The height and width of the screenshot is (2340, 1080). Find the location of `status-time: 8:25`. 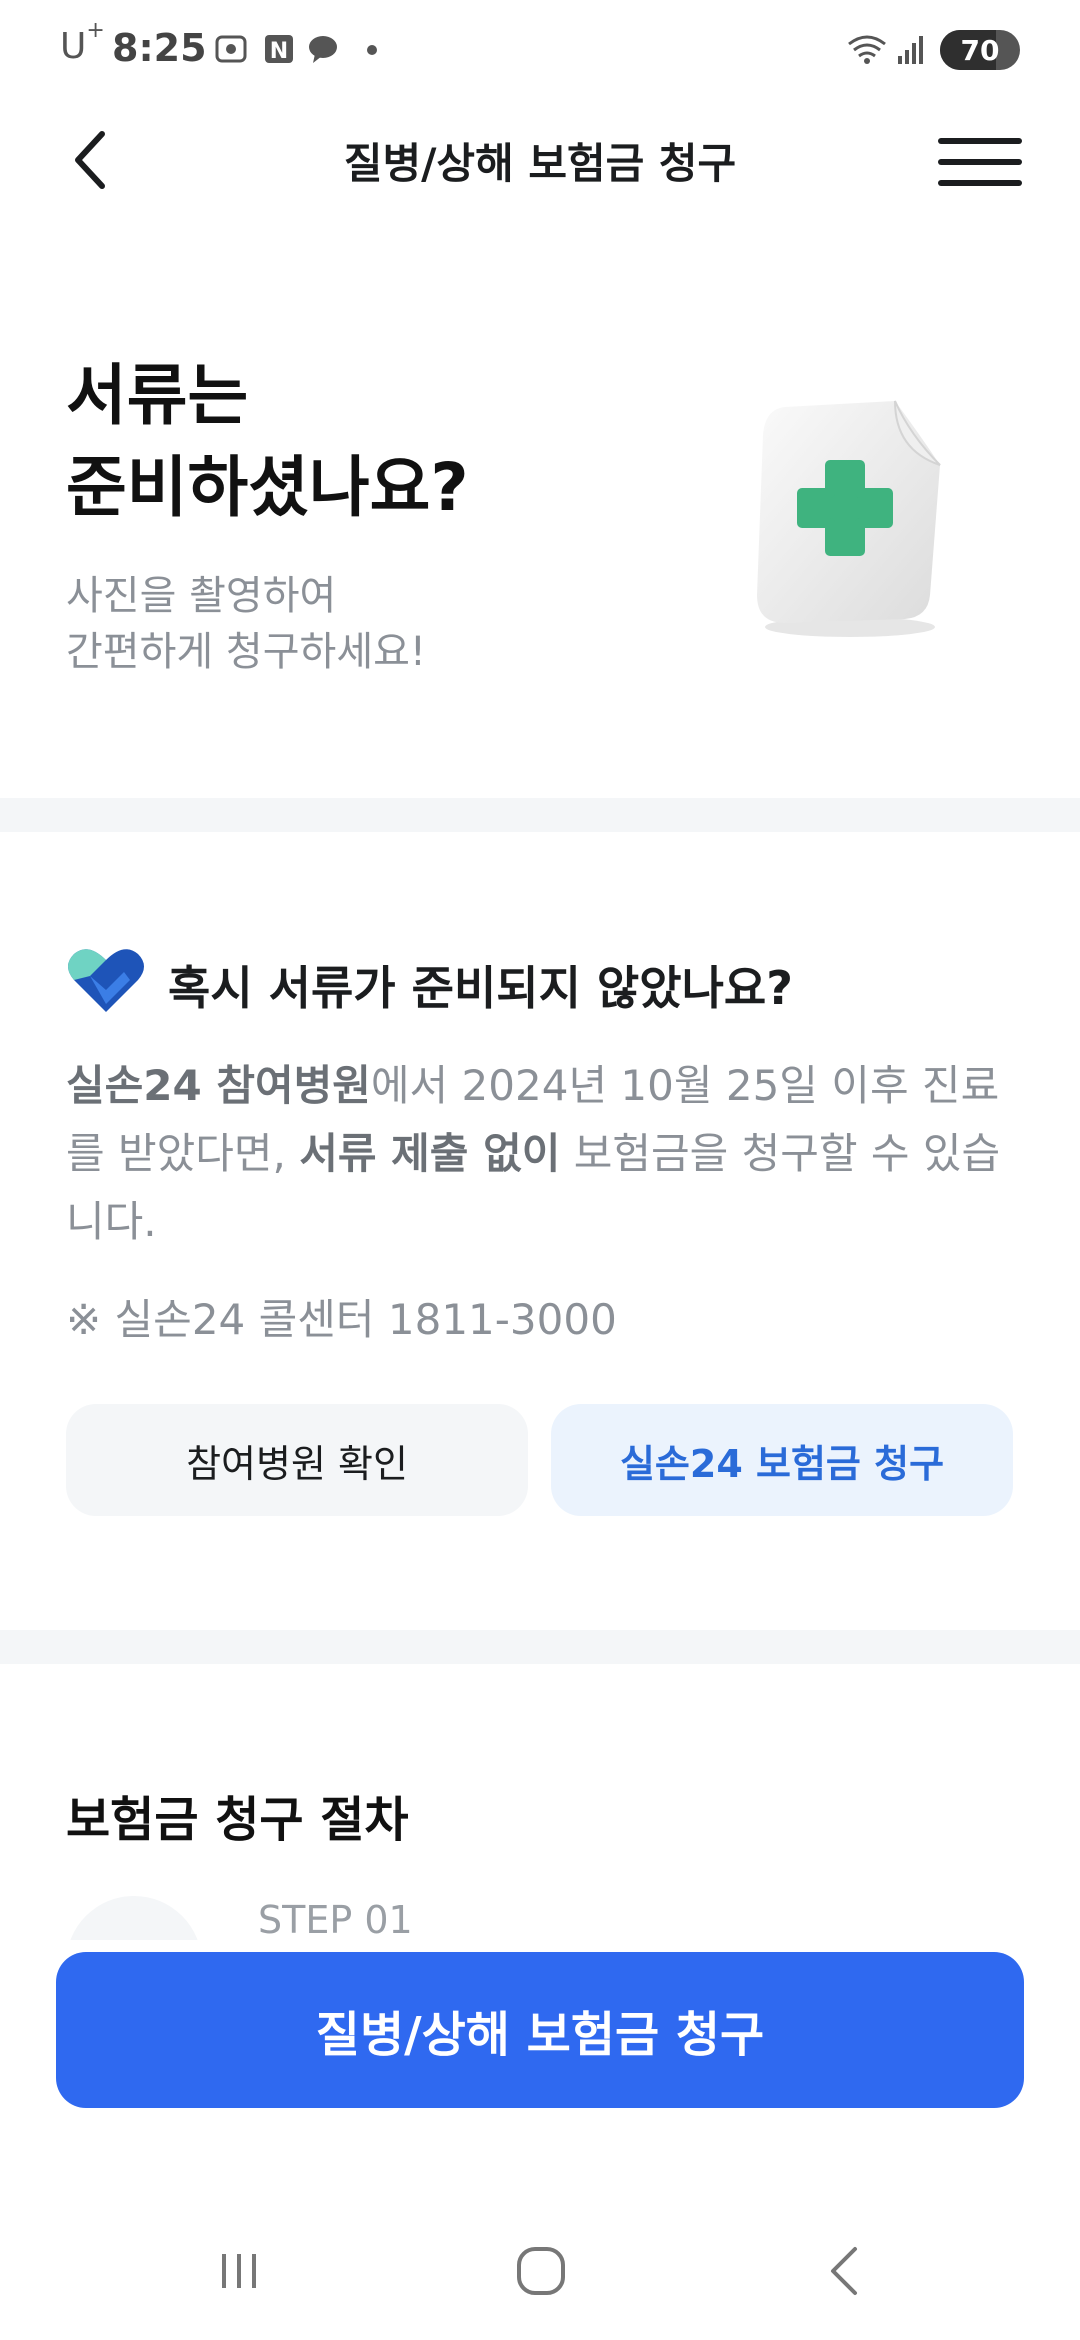

status-time: 8:25 is located at coordinates (159, 48).